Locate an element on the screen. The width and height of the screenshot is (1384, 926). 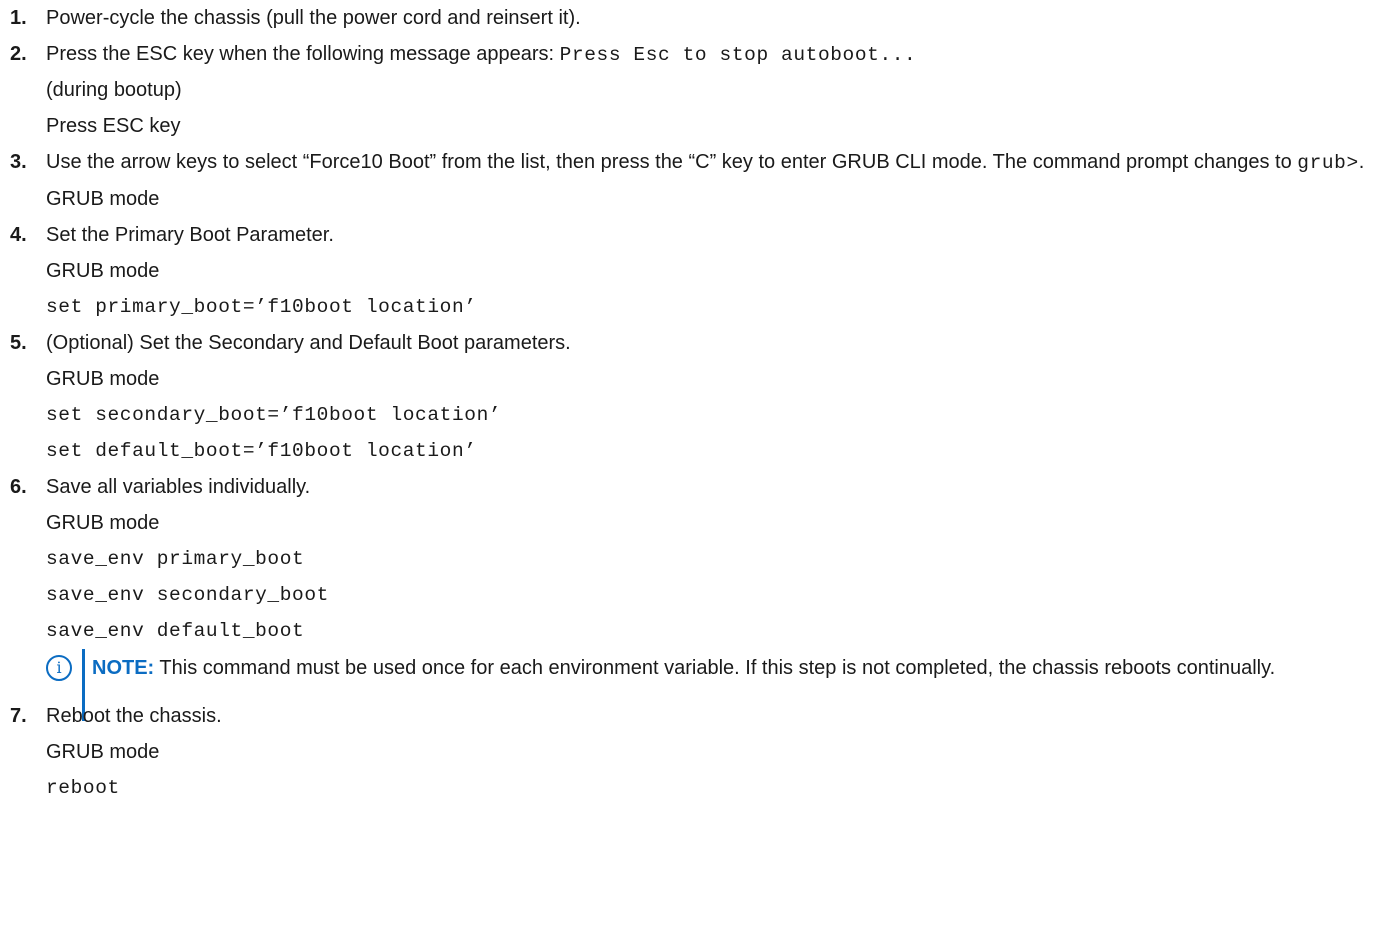
inline-code: grub> is located at coordinates (1328, 163).